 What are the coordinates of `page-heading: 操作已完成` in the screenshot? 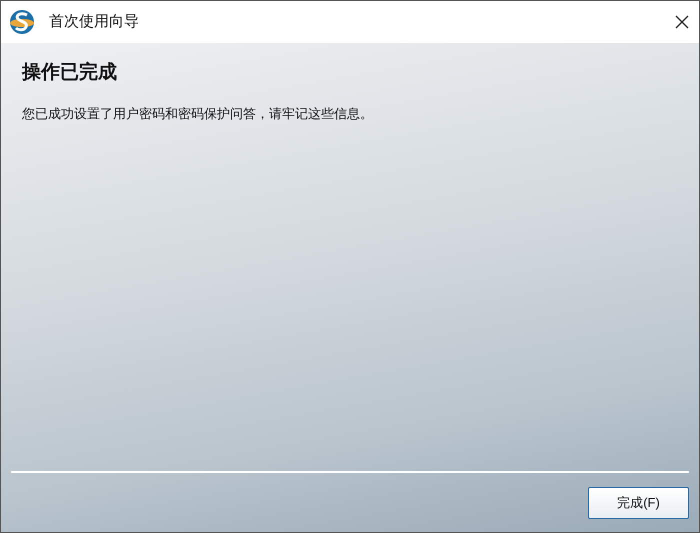 It's located at (70, 72).